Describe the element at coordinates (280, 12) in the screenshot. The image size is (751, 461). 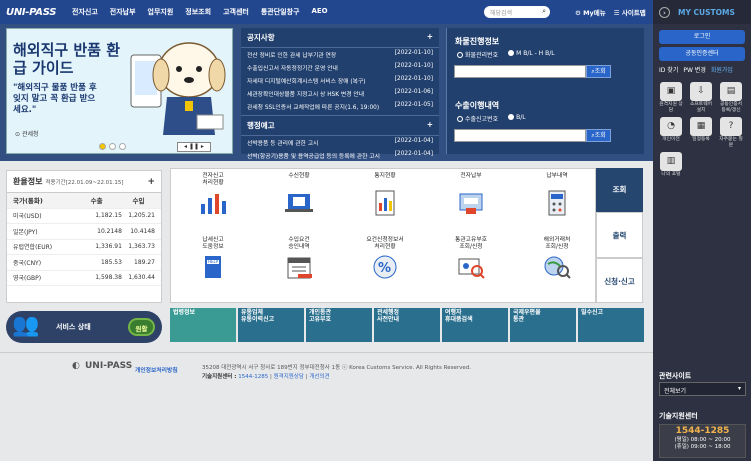
I see `menu-single-window: 통관단일창구` at that location.